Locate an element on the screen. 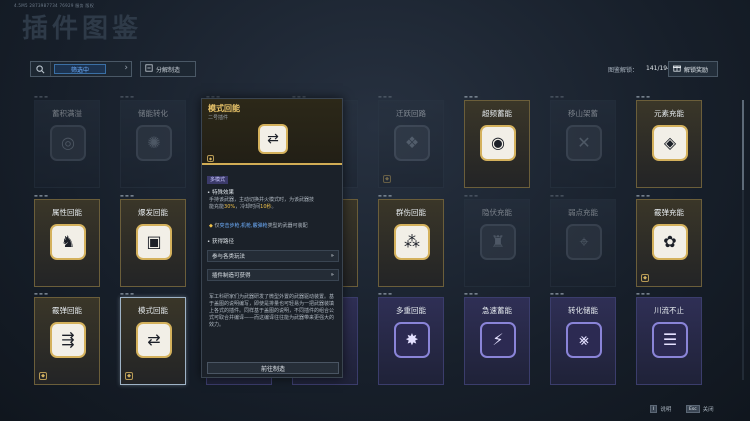 This screenshot has width=750, height=421. arrows-icon: ⇶ is located at coordinates (68, 340).